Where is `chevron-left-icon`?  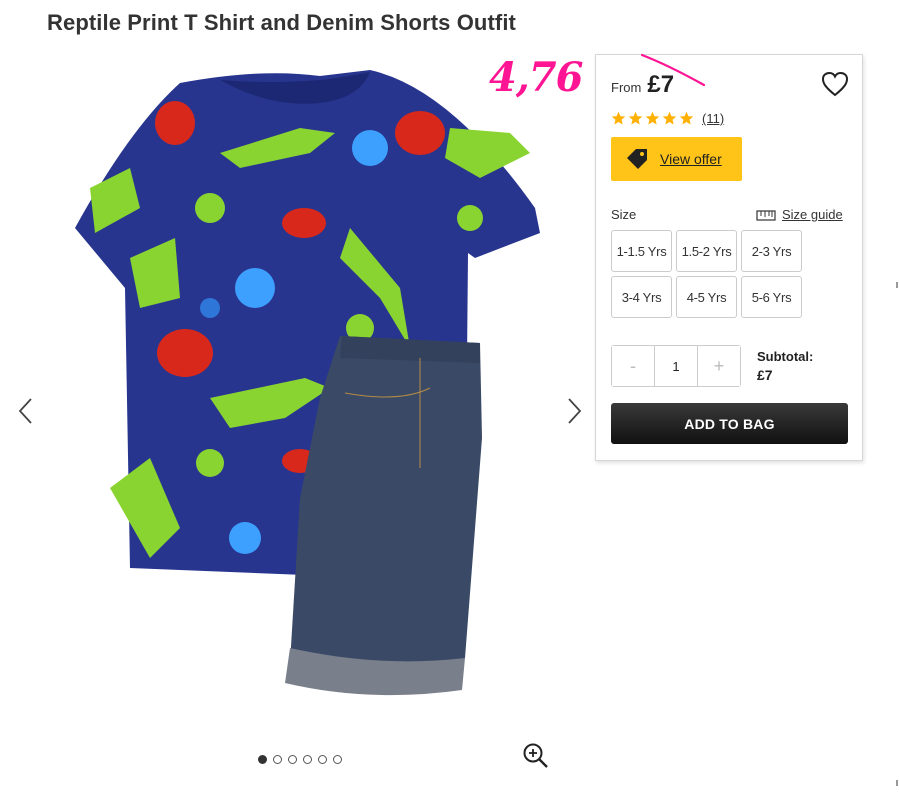 chevron-left-icon is located at coordinates (25, 411).